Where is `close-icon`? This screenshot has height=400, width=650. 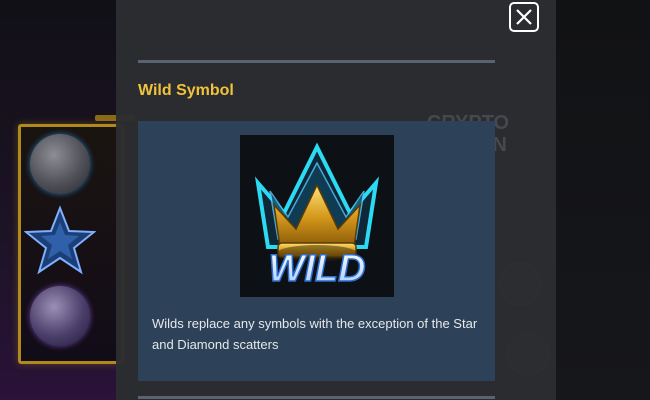
close-icon is located at coordinates (524, 17).